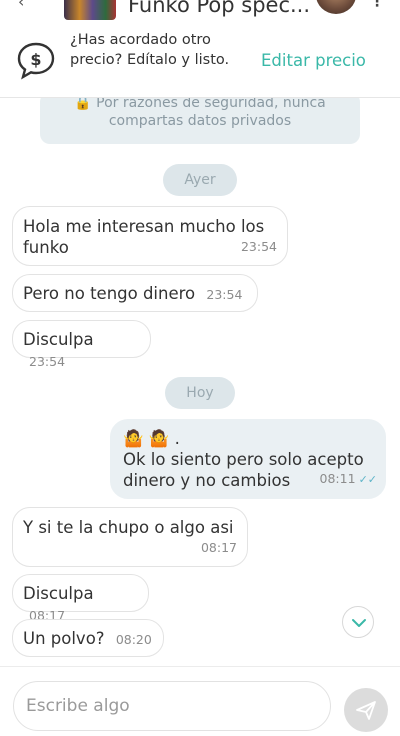 The height and width of the screenshot is (736, 400). I want to click on send-button, so click(366, 710).